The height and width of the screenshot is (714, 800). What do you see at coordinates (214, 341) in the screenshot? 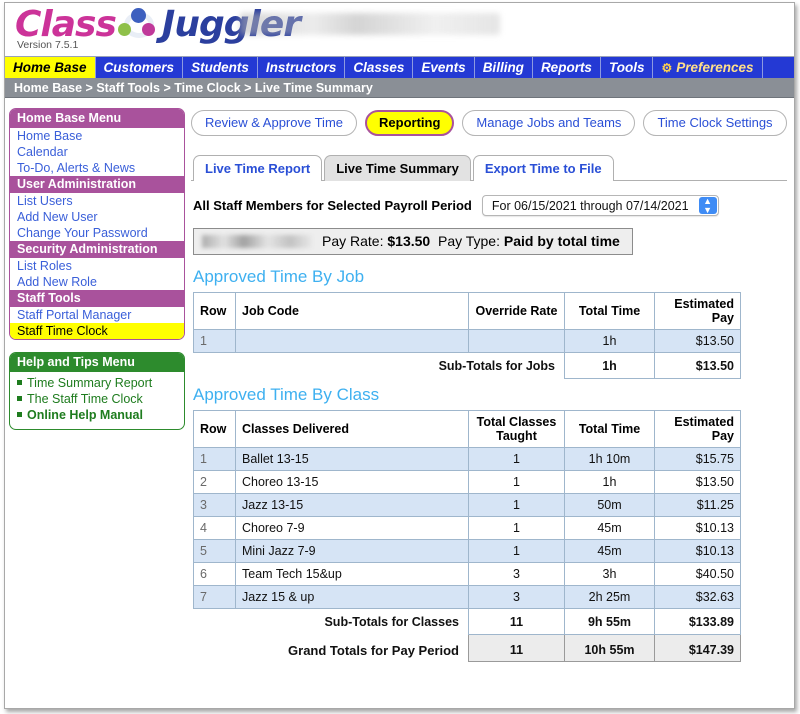
I see `cell-row: 1` at bounding box center [214, 341].